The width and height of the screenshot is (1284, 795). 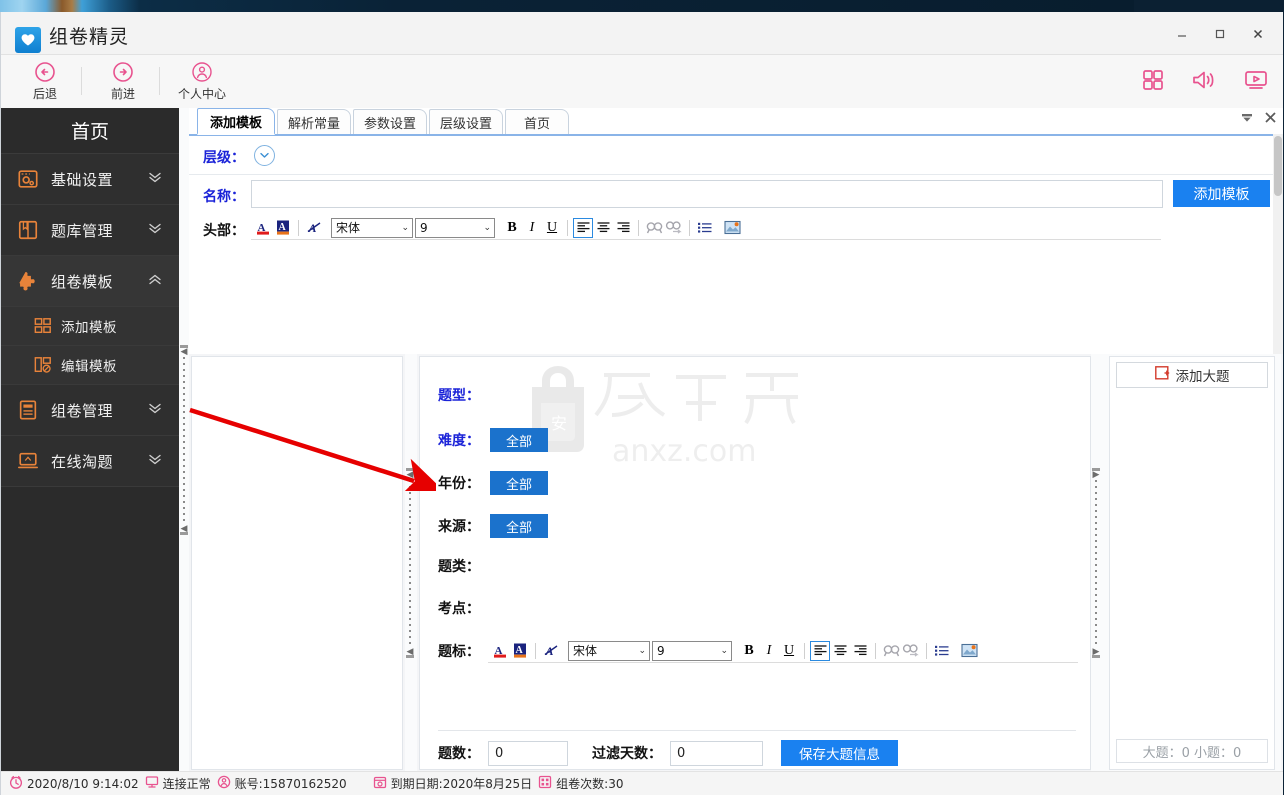 I want to click on splitter-grip: ▶ ▶, so click(x=1096, y=563).